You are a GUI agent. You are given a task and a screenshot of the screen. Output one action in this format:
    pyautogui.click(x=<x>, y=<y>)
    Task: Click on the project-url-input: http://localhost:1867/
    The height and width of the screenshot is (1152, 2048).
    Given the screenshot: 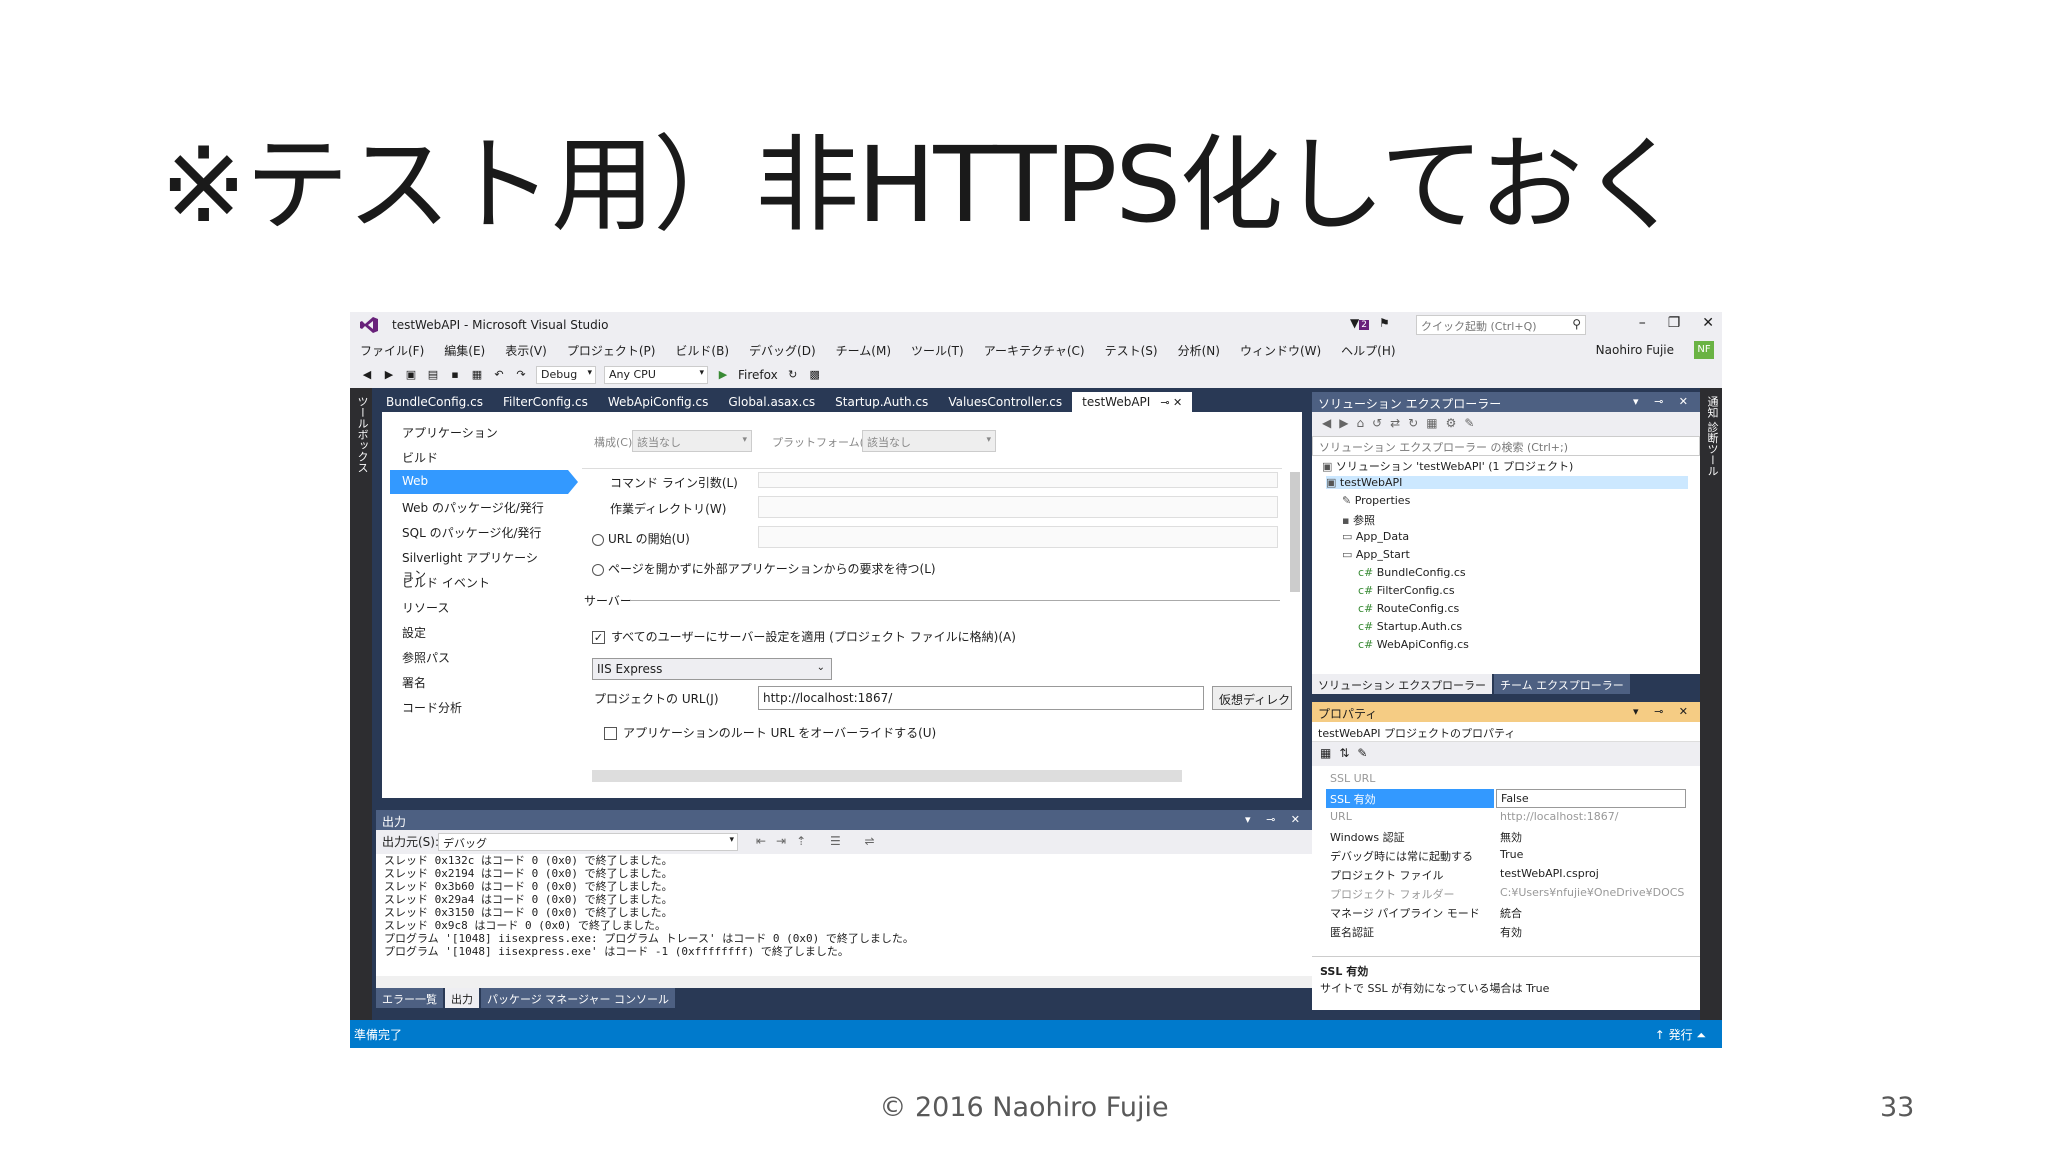 What is the action you would take?
    pyautogui.click(x=981, y=698)
    